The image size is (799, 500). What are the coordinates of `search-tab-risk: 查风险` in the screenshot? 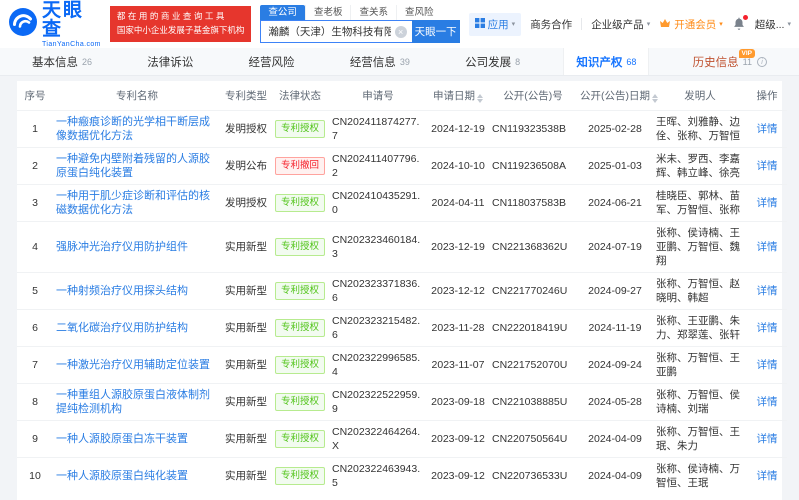 It's located at (418, 12).